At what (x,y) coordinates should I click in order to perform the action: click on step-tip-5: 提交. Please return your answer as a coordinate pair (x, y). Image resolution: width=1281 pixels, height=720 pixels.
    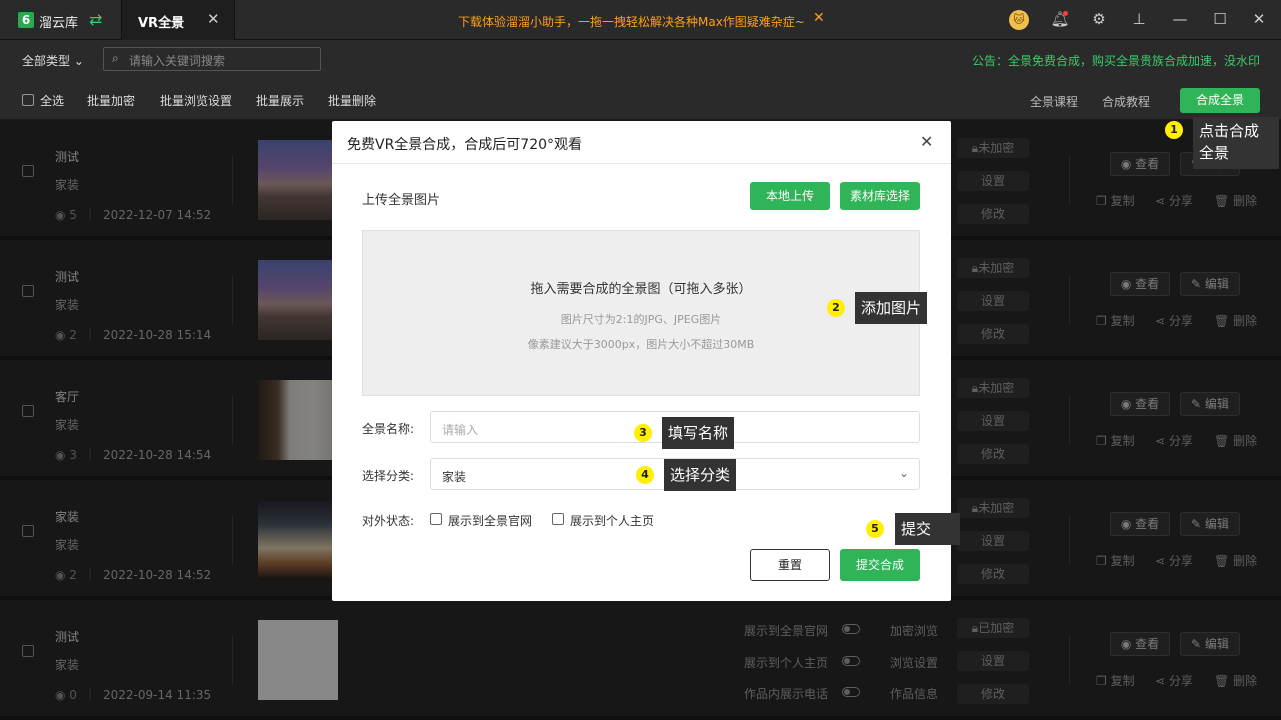
    Looking at the image, I should click on (927, 529).